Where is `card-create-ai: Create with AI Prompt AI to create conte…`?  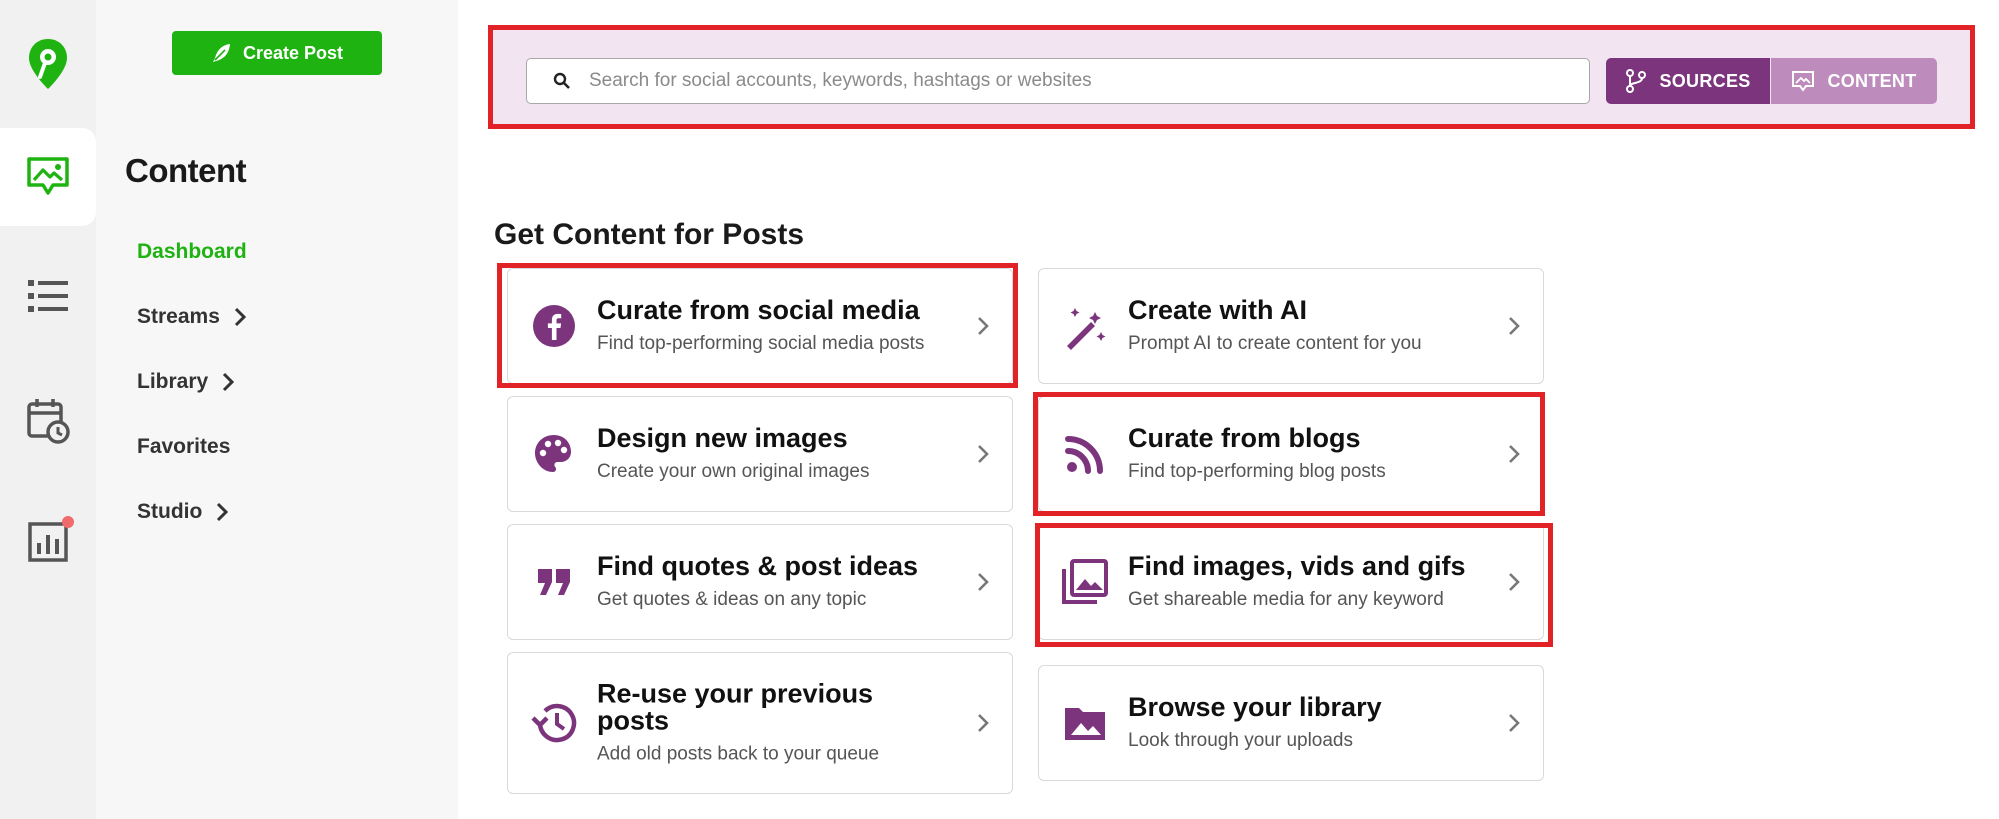
card-create-ai: Create with AI Prompt AI to create conte… is located at coordinates (1291, 326).